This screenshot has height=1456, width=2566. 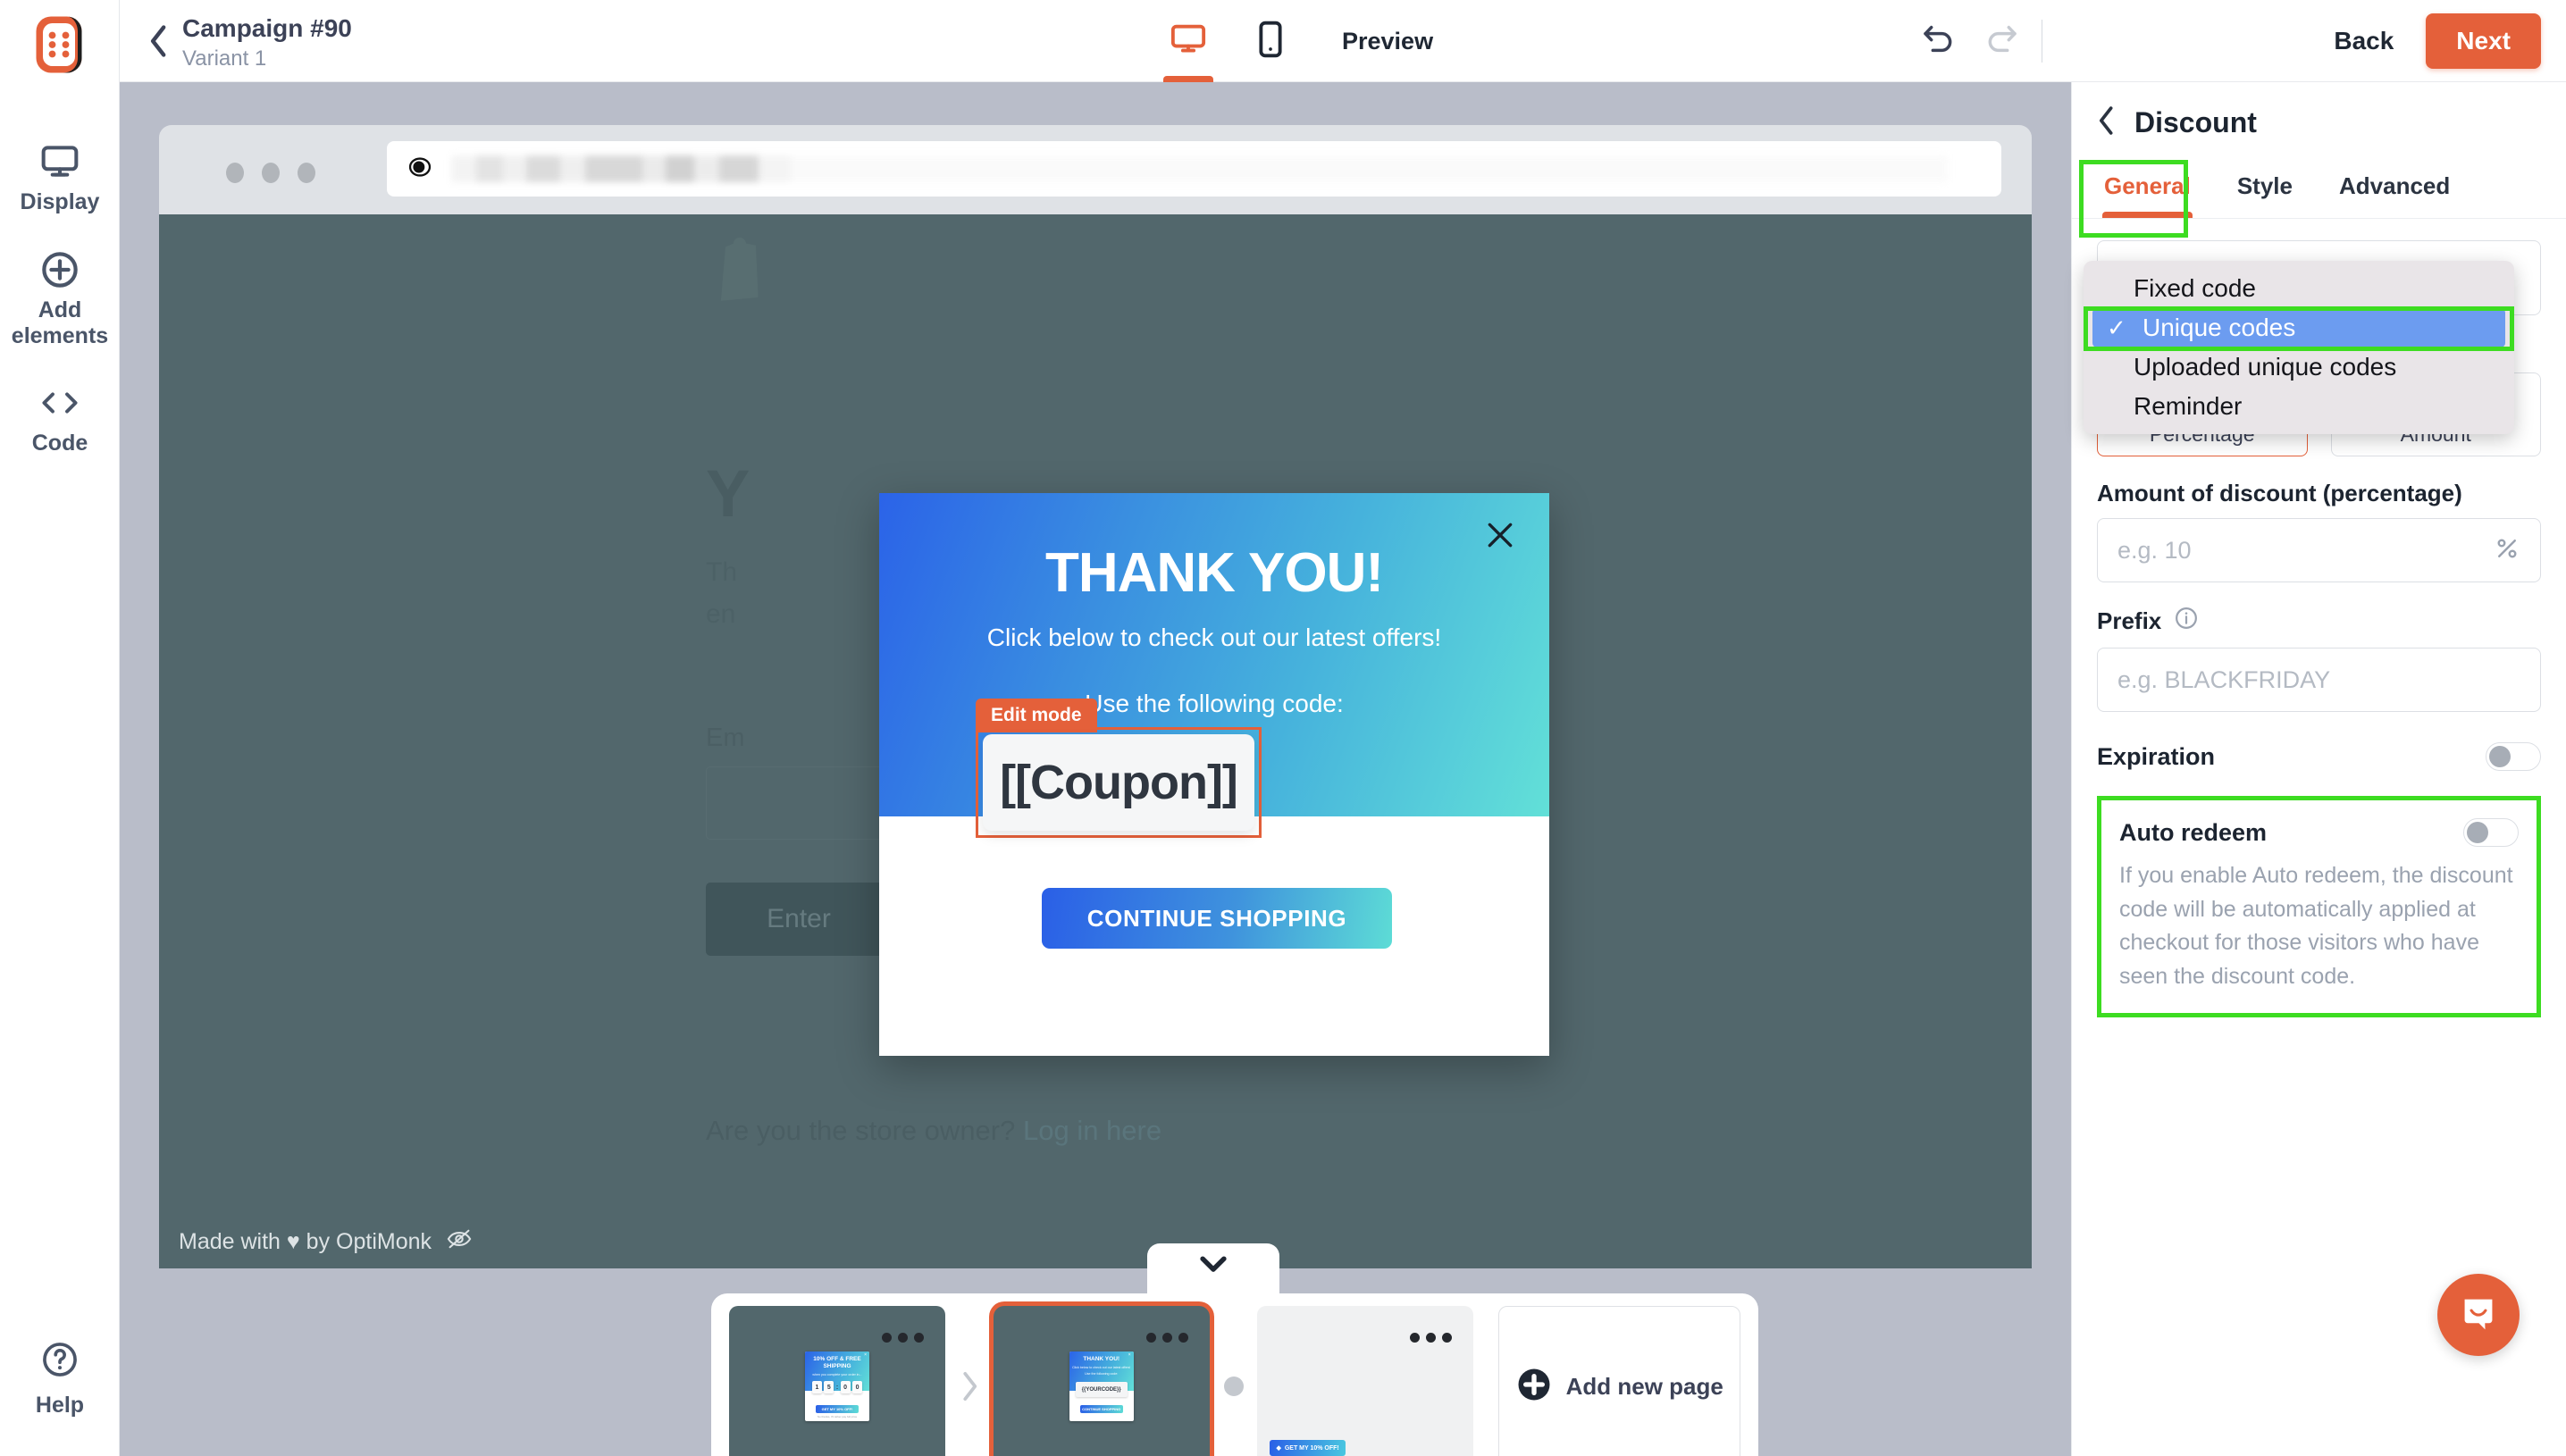 I want to click on sidebar-item-label-line2: elements, so click(x=60, y=335).